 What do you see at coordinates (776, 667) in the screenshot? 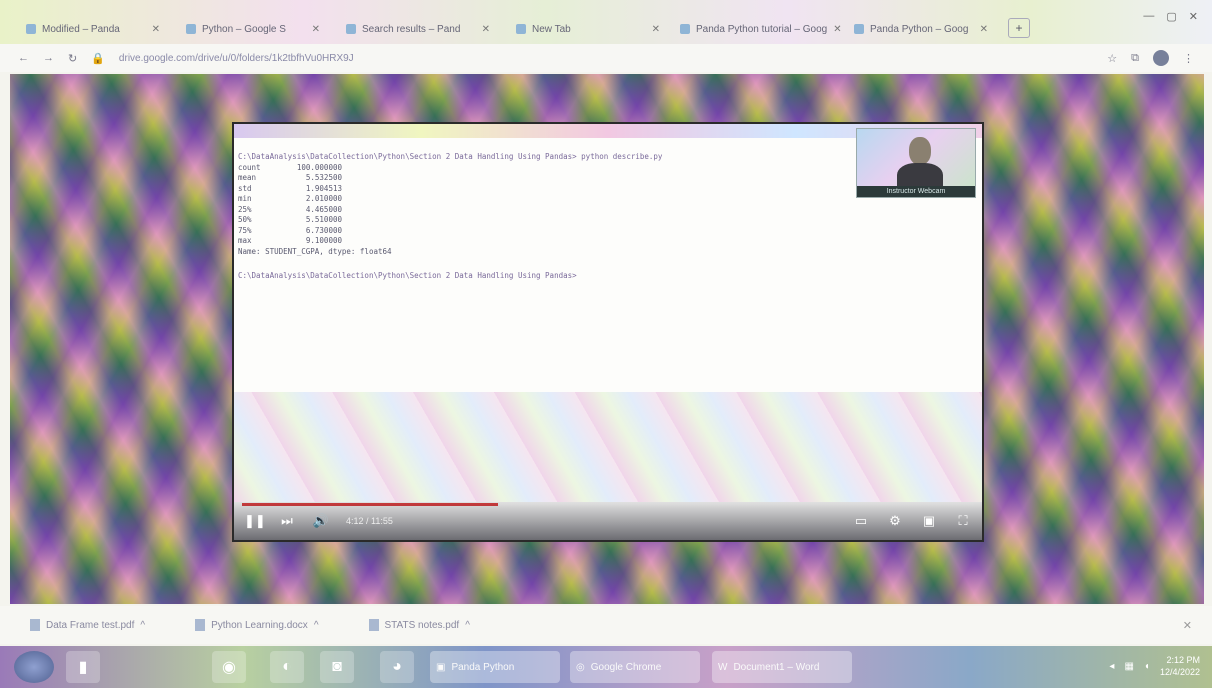
I see `taskbar-app-label: Document1 – Word` at bounding box center [776, 667].